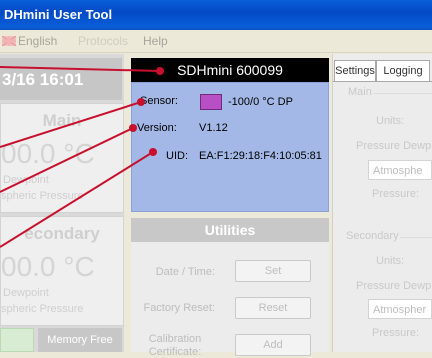 The width and height of the screenshot is (432, 358). What do you see at coordinates (160, 71) in the screenshot?
I see `callout-dot-header` at bounding box center [160, 71].